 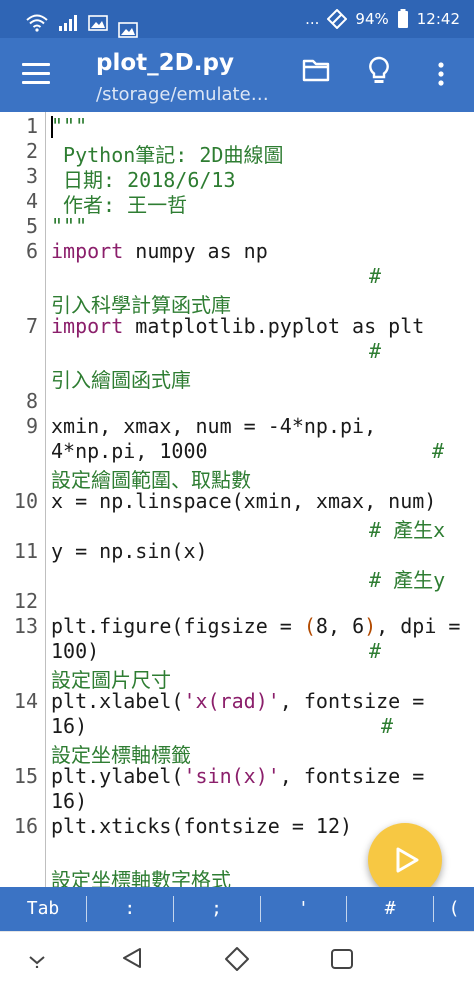 I want to click on colon-key: :, so click(x=130, y=909).